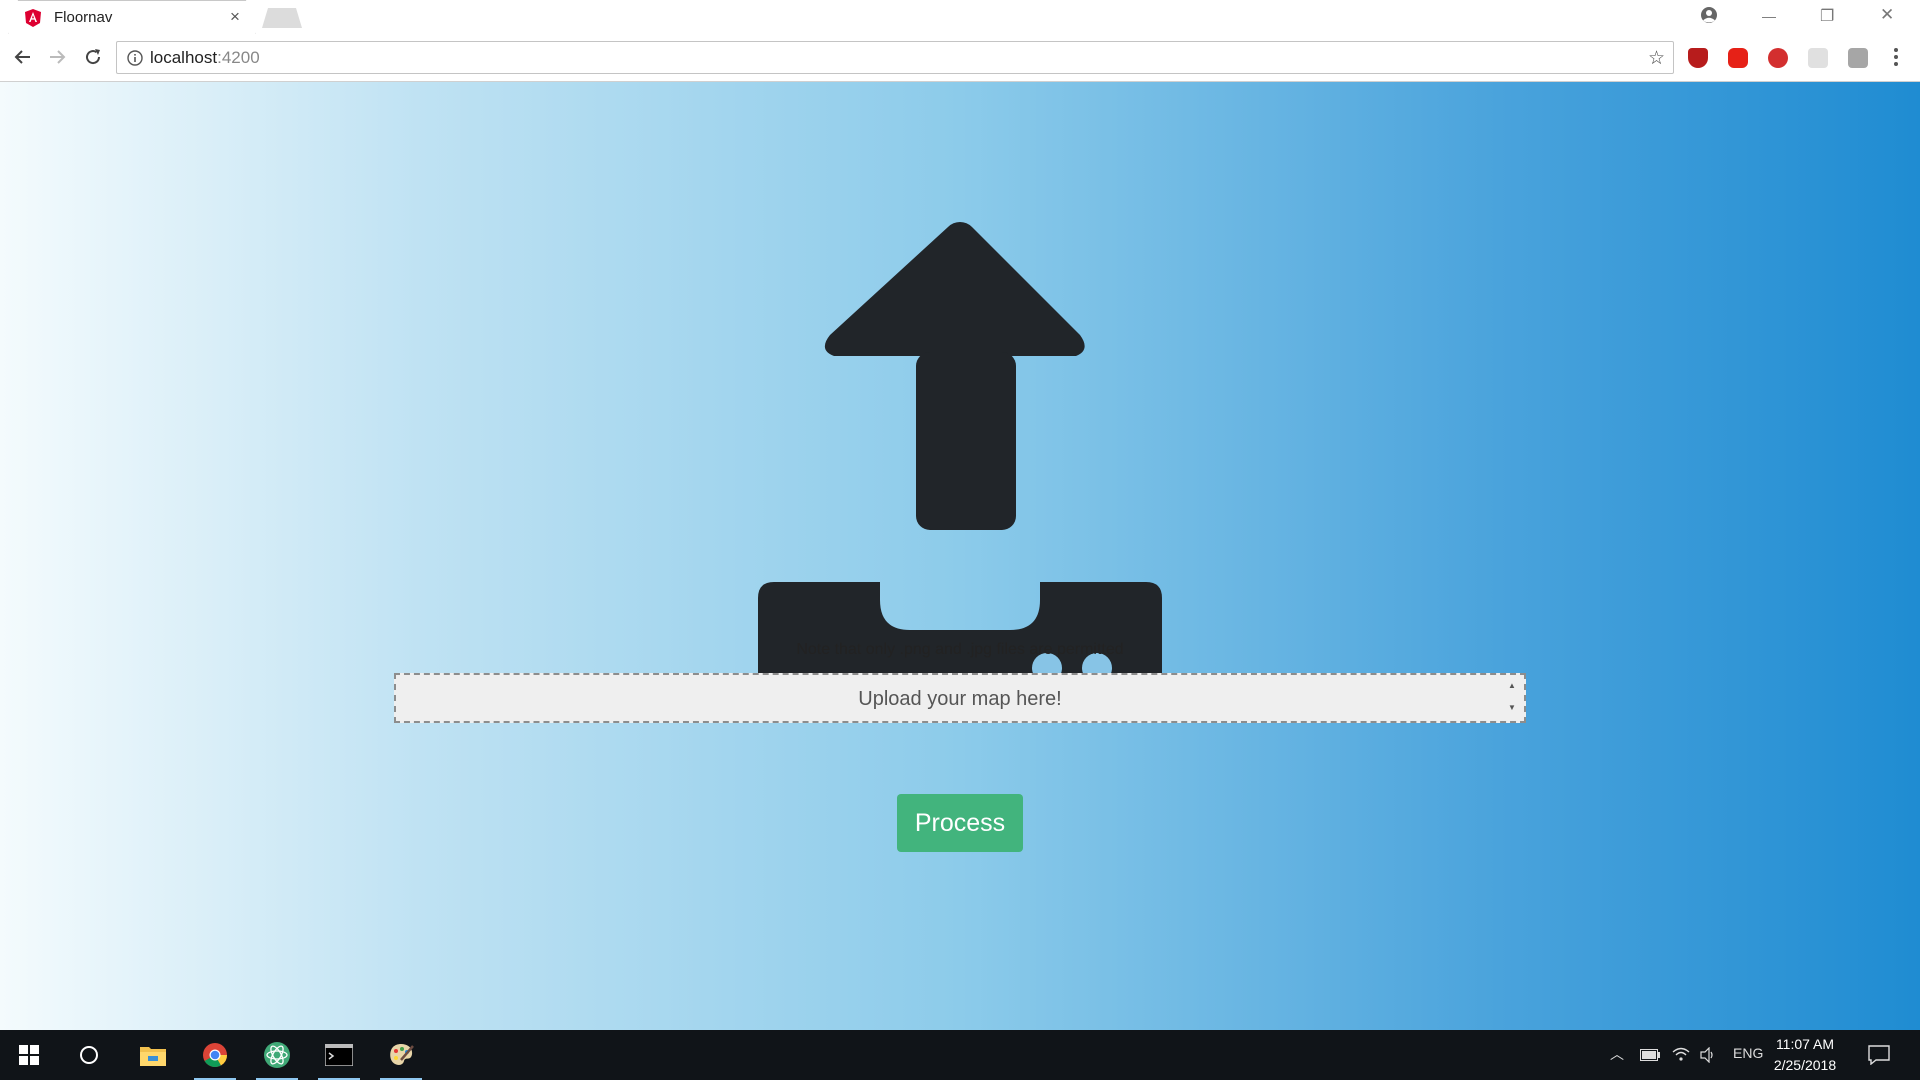  Describe the element at coordinates (1858, 58) in the screenshot. I see `chart-ext-icon` at that location.